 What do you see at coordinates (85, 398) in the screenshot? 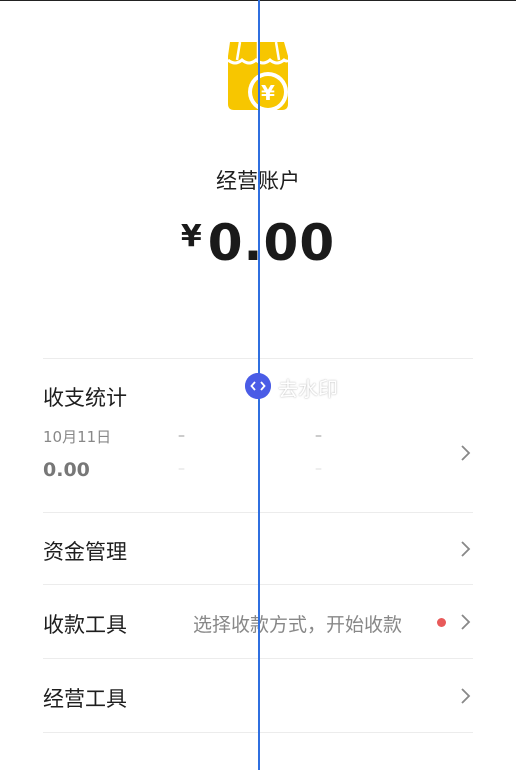
I see `stats-title: 收支统计` at bounding box center [85, 398].